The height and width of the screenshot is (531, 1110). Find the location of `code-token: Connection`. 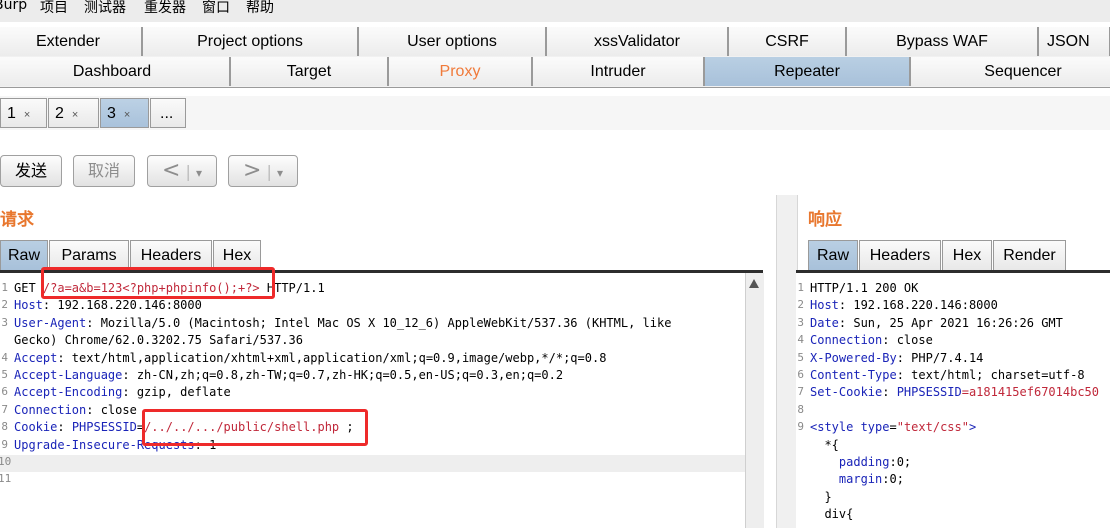

code-token: Connection is located at coordinates (50, 409).